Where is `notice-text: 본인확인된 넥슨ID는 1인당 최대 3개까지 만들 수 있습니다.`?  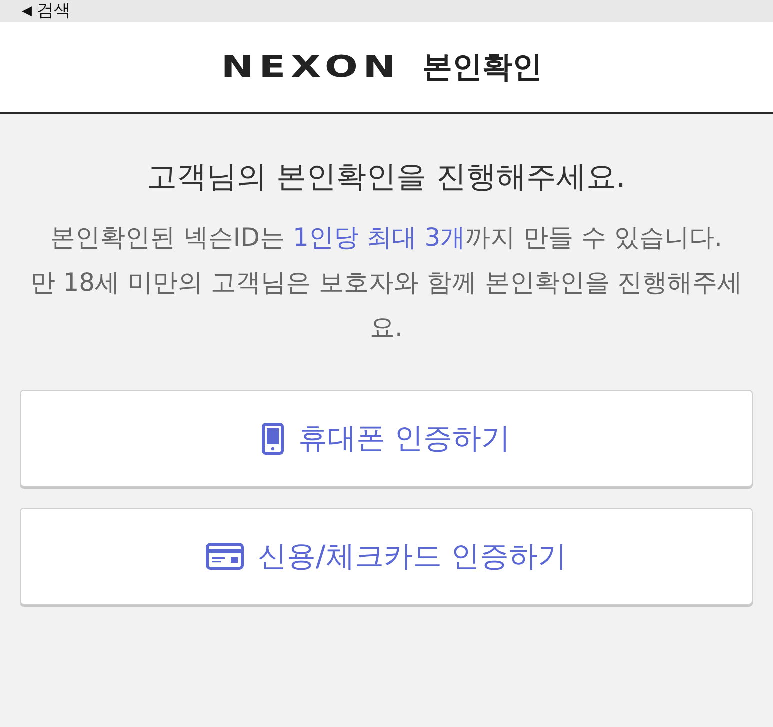 notice-text: 본인확인된 넥슨ID는 1인당 최대 3개까지 만들 수 있습니다. is located at coordinates (386, 238).